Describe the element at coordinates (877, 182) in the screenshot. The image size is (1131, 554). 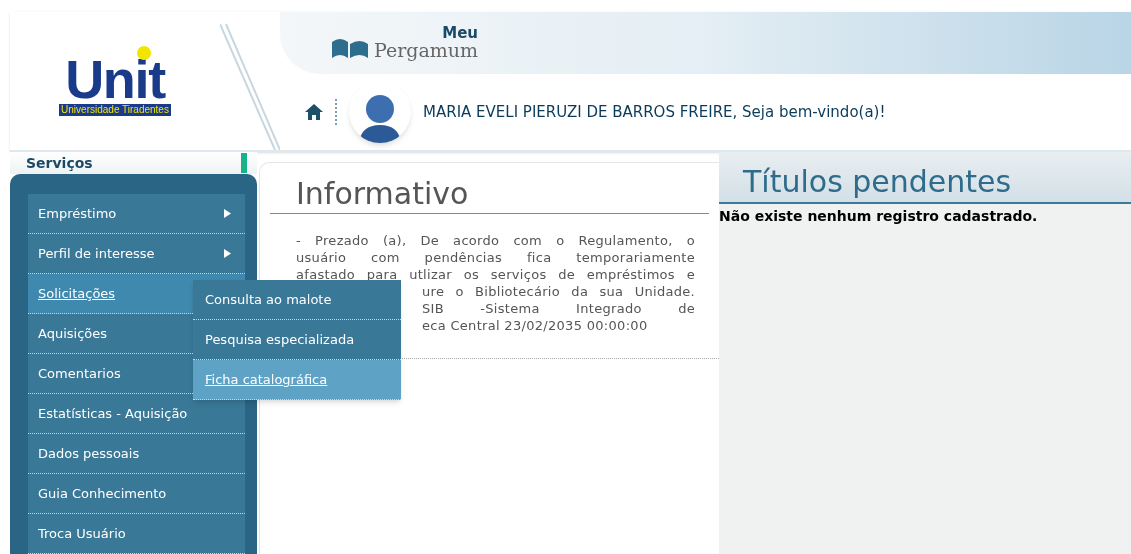
I see `panel-title: Títulos pendentes` at that location.